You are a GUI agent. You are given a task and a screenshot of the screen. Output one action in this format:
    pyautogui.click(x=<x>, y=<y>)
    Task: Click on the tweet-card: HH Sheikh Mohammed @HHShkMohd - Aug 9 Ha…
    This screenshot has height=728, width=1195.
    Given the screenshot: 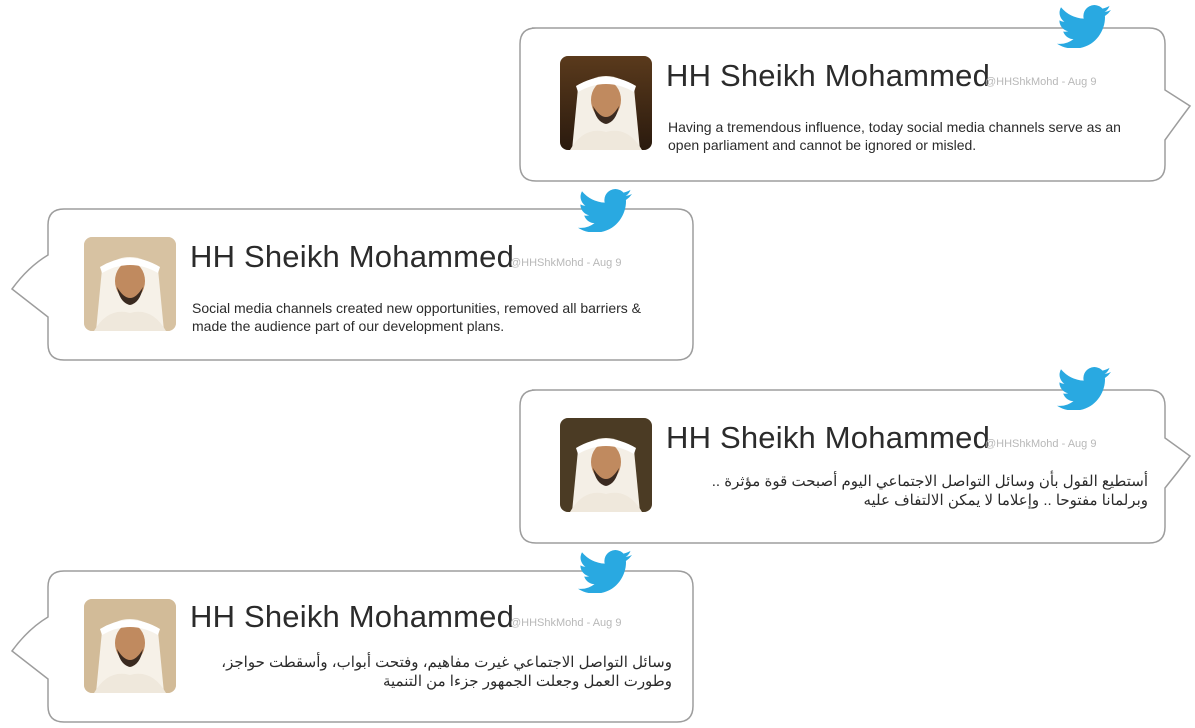 What is the action you would take?
    pyautogui.click(x=855, y=91)
    